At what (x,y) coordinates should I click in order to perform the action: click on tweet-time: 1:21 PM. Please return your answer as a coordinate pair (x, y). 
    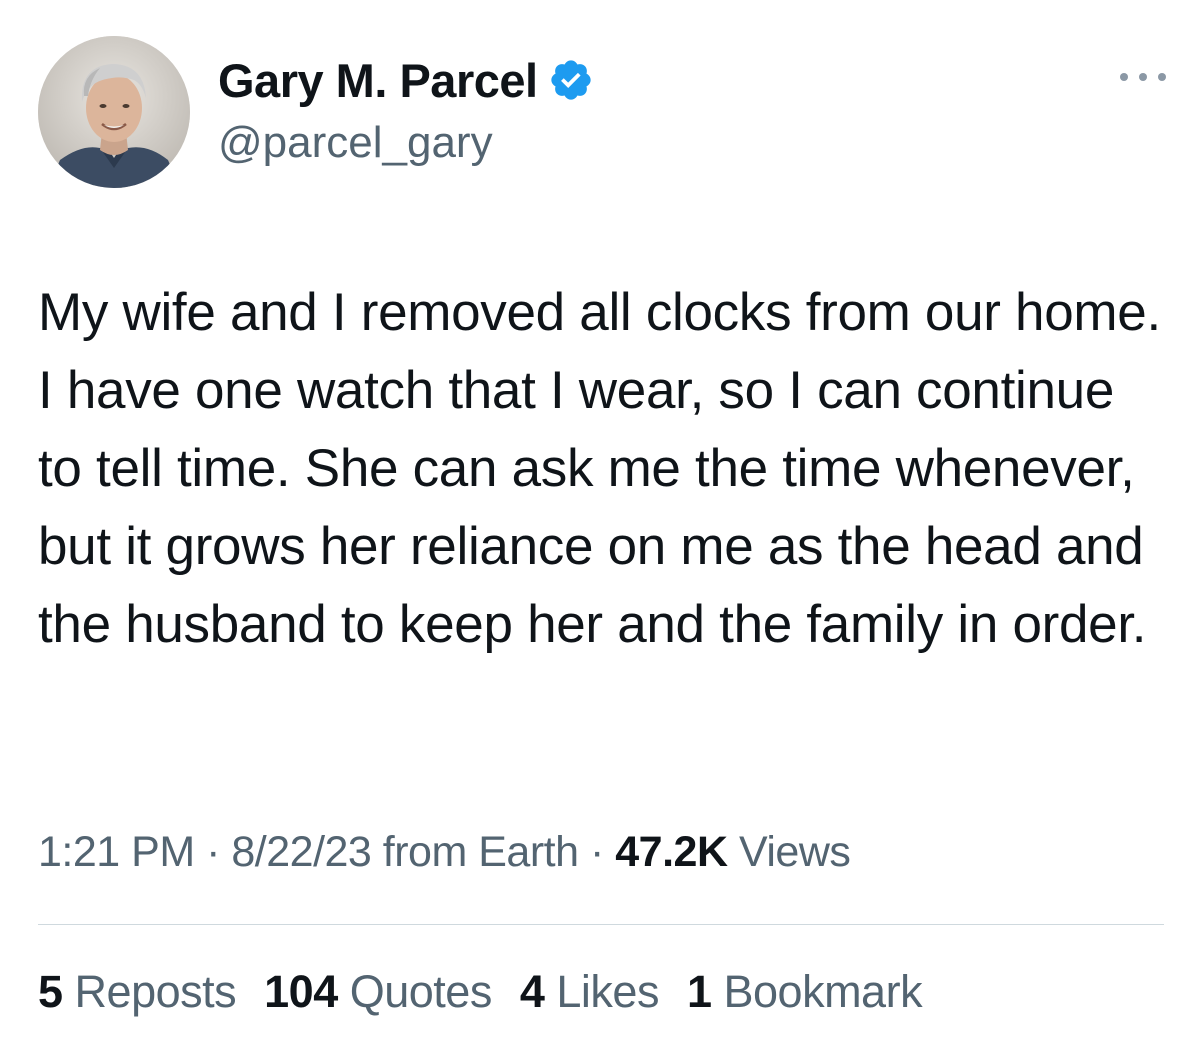
    Looking at the image, I should click on (116, 852).